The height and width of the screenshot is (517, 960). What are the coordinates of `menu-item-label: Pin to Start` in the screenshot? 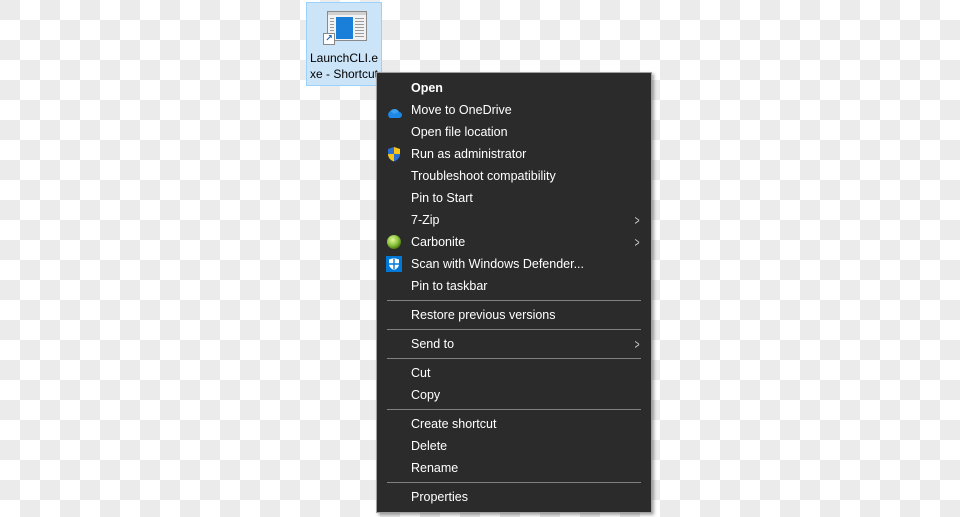 It's located at (442, 198).